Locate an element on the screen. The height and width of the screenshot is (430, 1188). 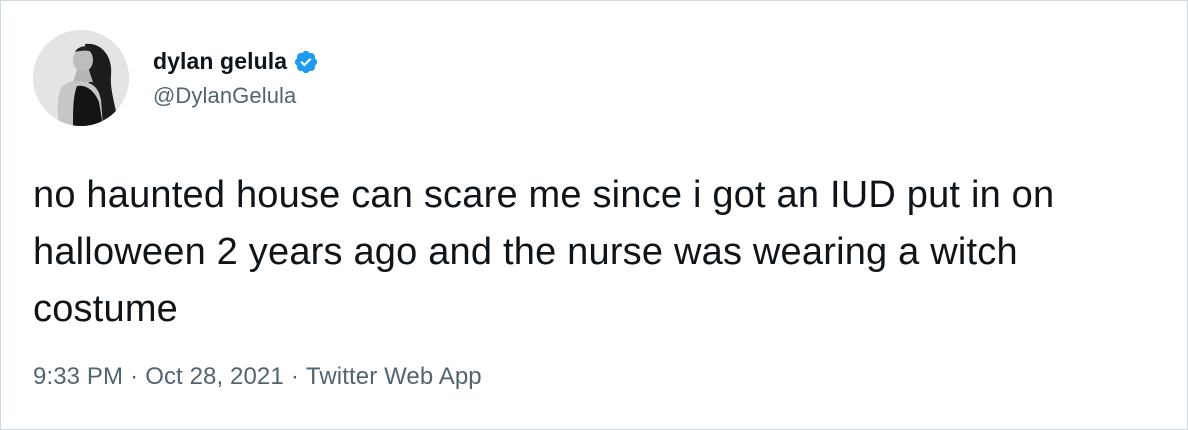
author-handle: @DylanGelula is located at coordinates (236, 96).